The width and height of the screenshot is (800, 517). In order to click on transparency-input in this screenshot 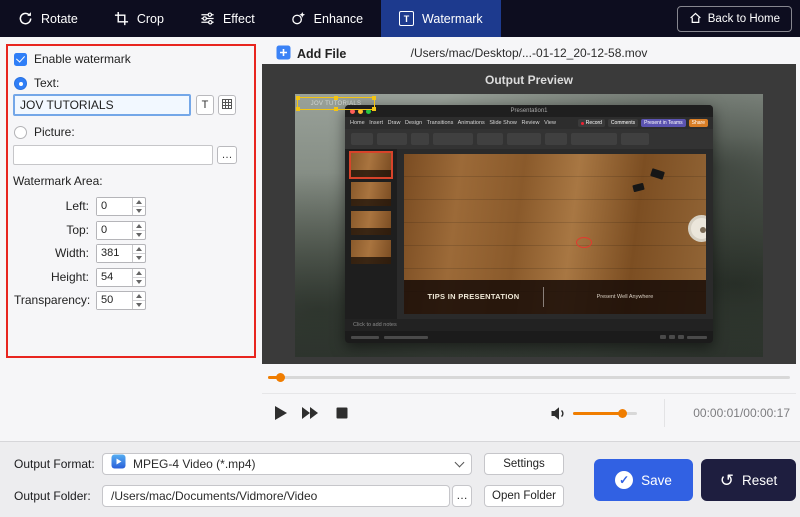, I will do `click(114, 300)`.